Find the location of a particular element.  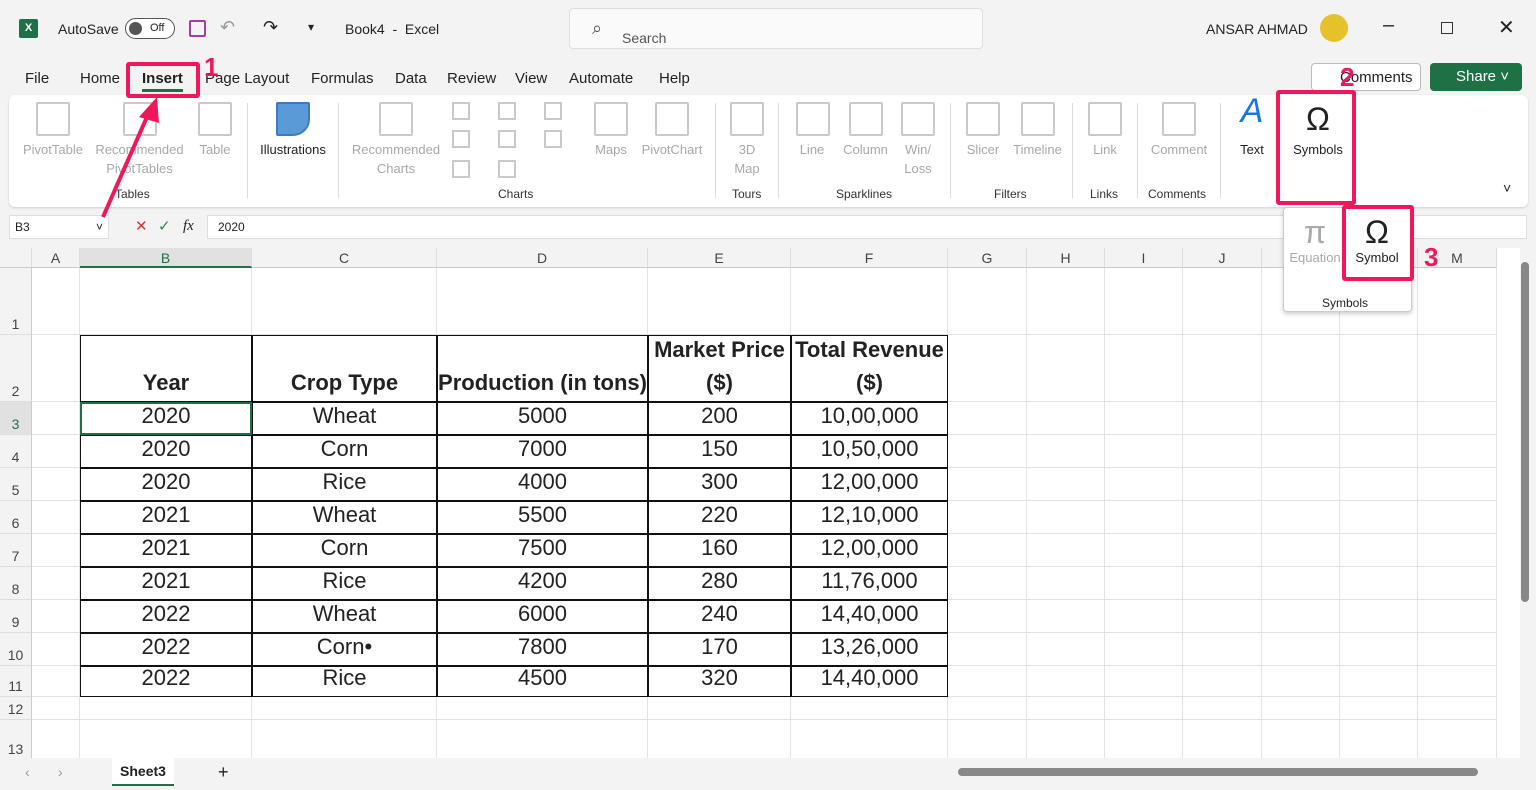

slicer-button: Slicer is located at coordinates (983, 130).